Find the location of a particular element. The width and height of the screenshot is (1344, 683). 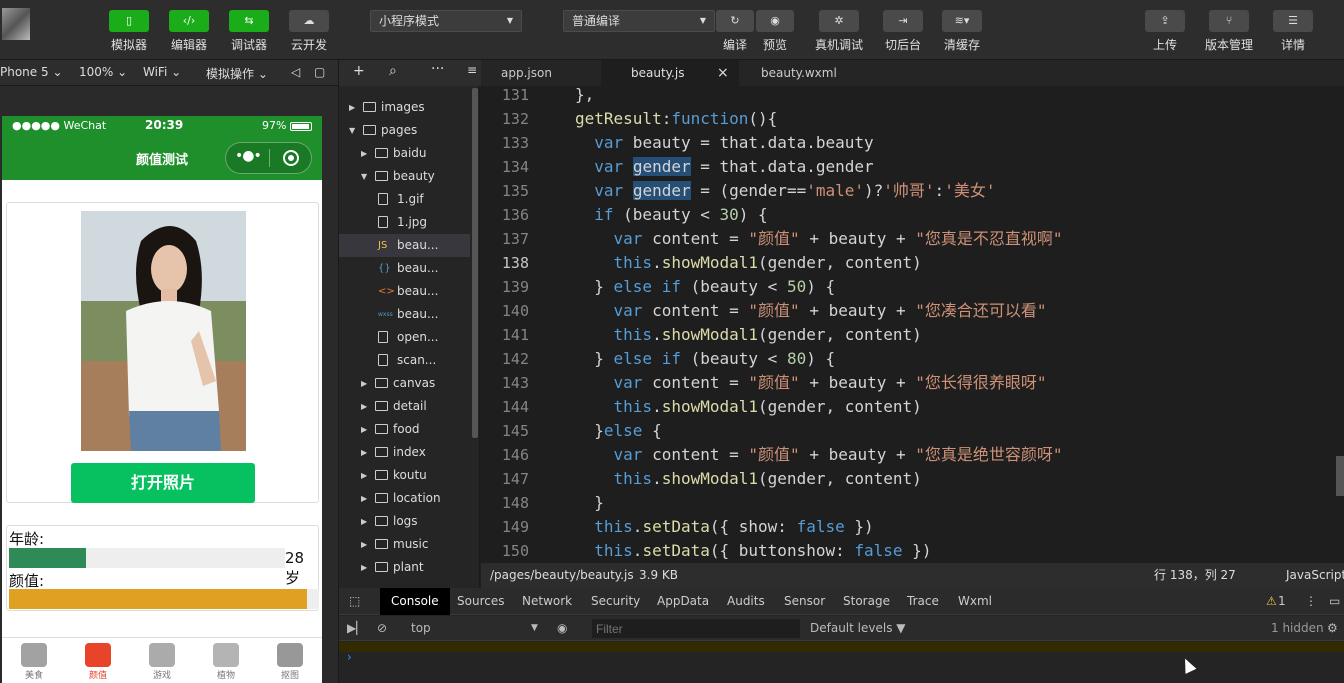

tab-food: 美食 is located at coordinates (34, 660).